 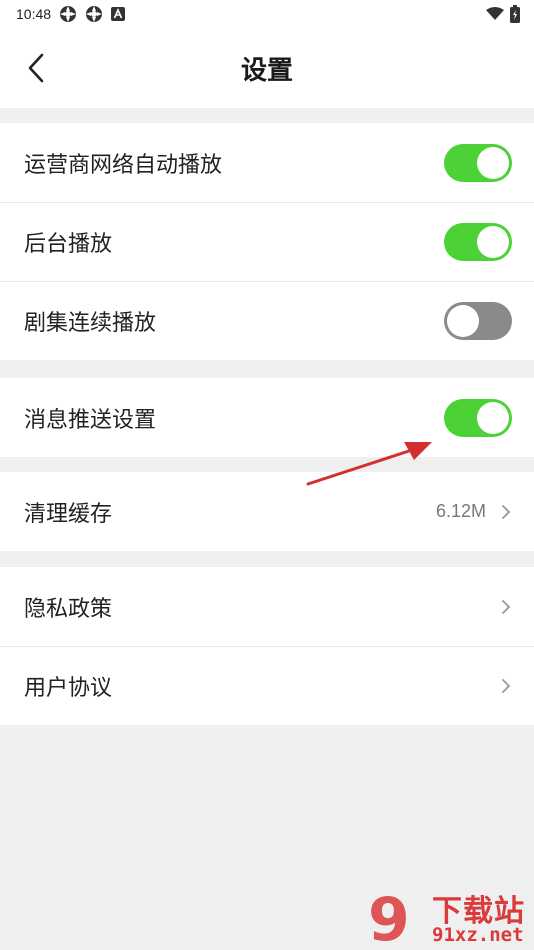 I want to click on watermark-en: 91xz.net, so click(x=478, y=935).